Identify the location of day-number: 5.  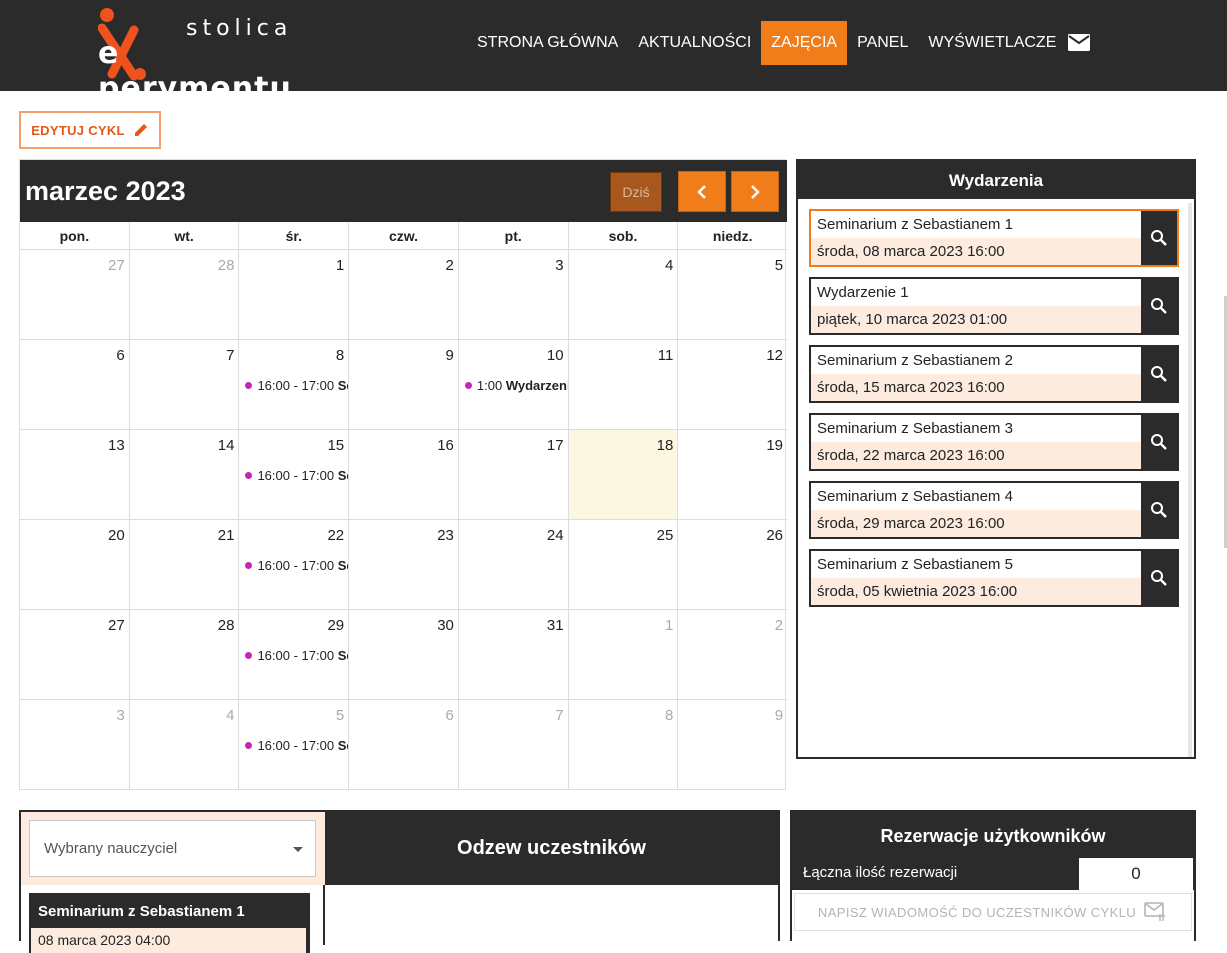
(779, 265).